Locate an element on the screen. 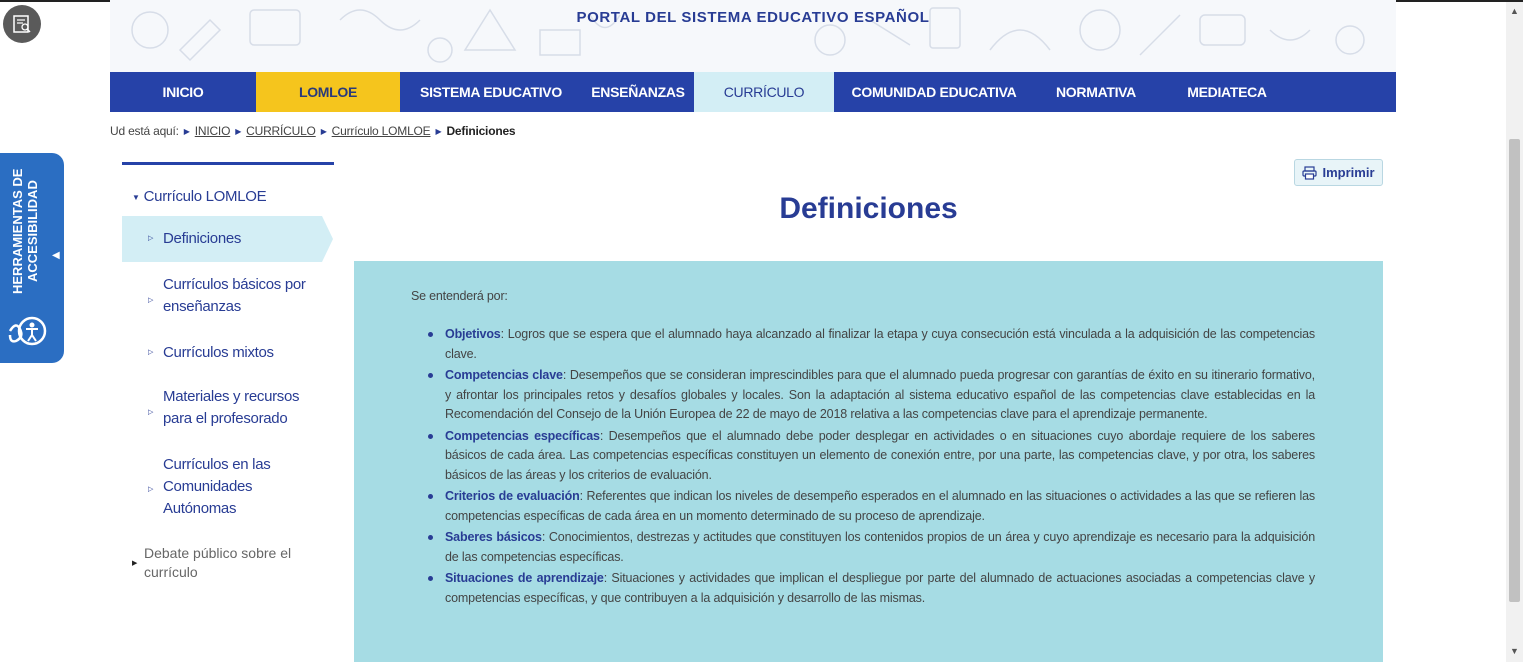 This screenshot has width=1523, height=662. sidebar-parent-label: Currículo LOMLOE is located at coordinates (205, 196).